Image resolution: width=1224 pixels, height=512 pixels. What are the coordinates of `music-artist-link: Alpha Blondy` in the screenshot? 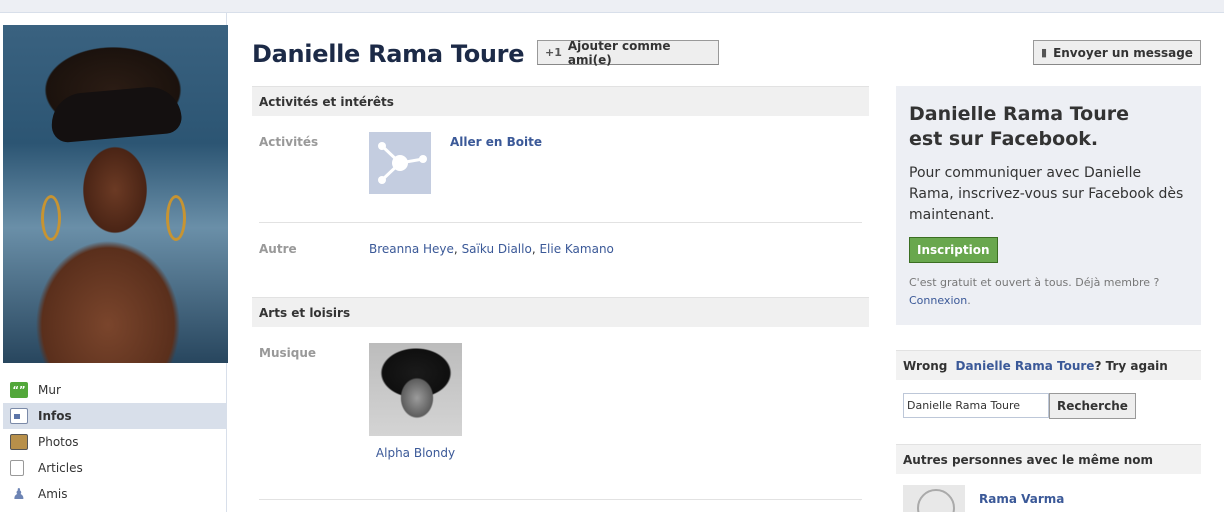 It's located at (415, 453).